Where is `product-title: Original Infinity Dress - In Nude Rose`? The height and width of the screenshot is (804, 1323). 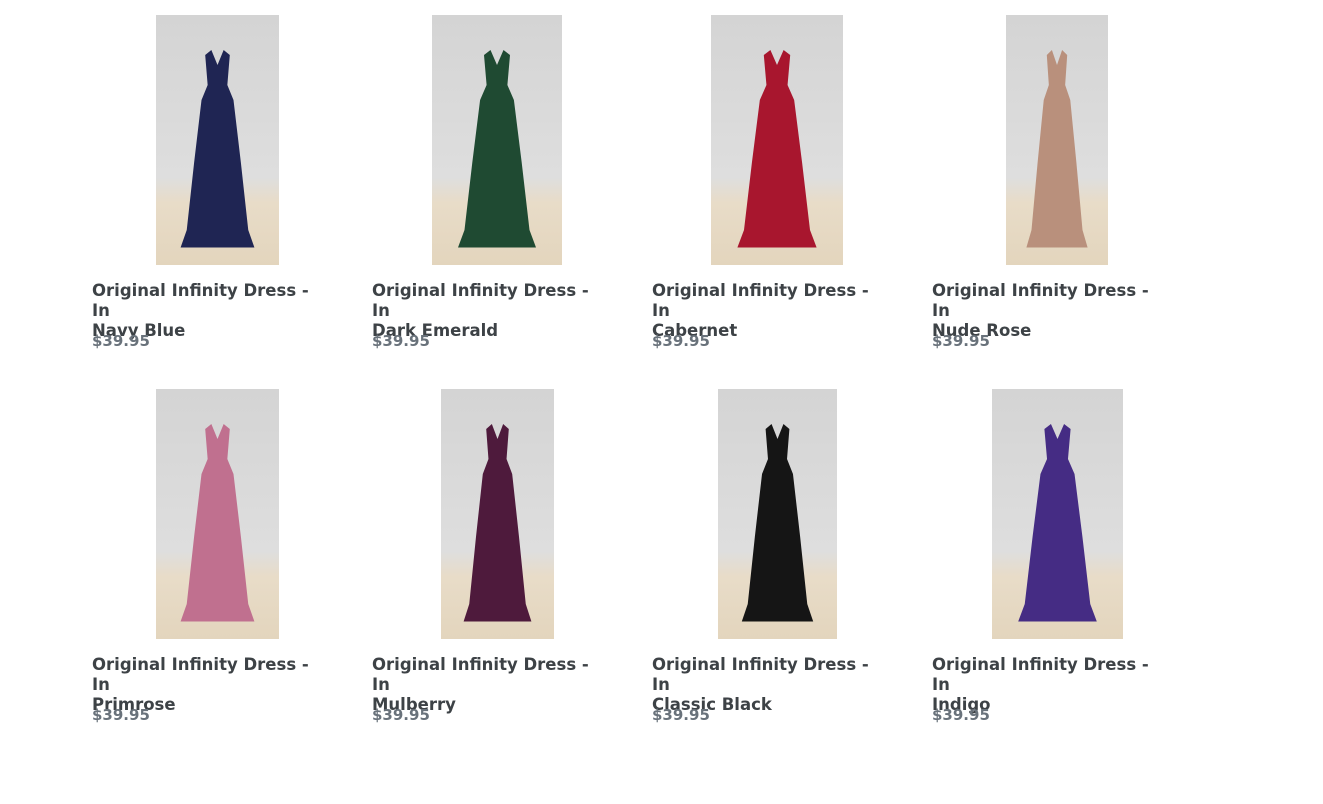 product-title: Original Infinity Dress - In Nude Rose is located at coordinates (1052, 310).